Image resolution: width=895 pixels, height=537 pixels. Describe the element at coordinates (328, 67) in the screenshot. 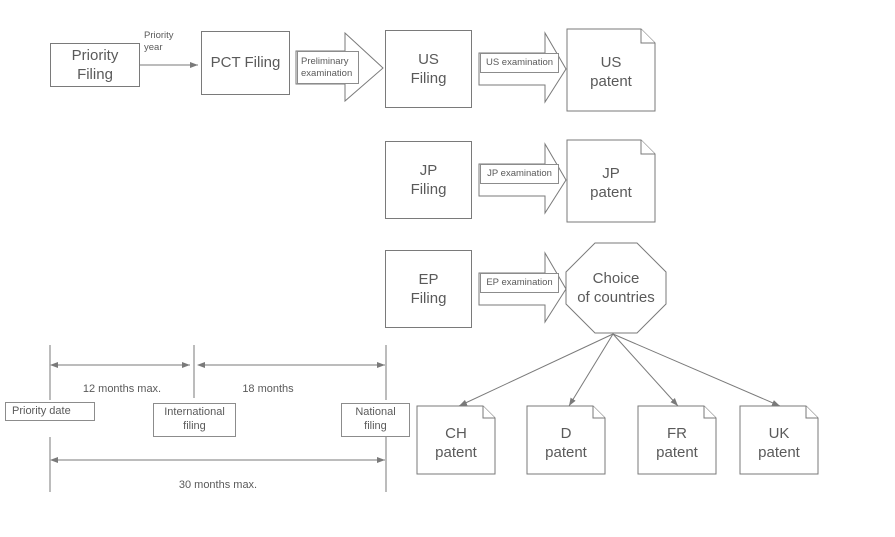

I see `preliminary-examination-label: Preliminary examination` at that location.